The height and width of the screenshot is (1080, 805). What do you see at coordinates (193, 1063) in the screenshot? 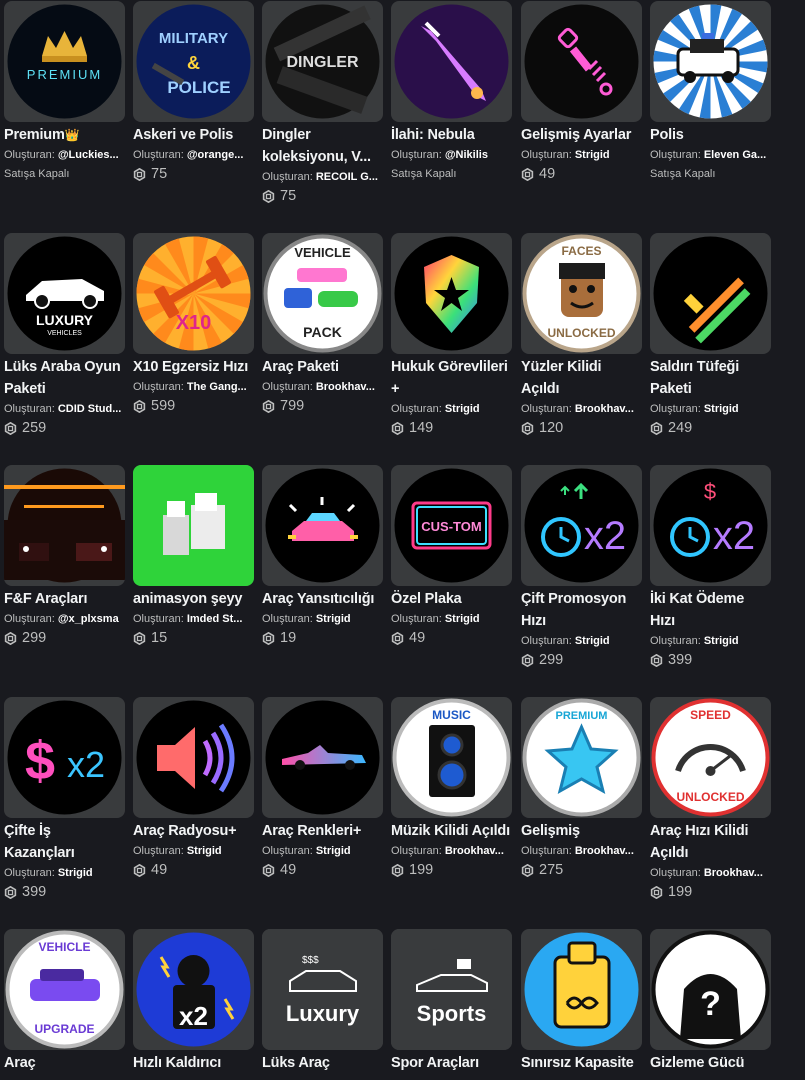
I see `item-title: Hızlı Kaldırıcı` at bounding box center [193, 1063].